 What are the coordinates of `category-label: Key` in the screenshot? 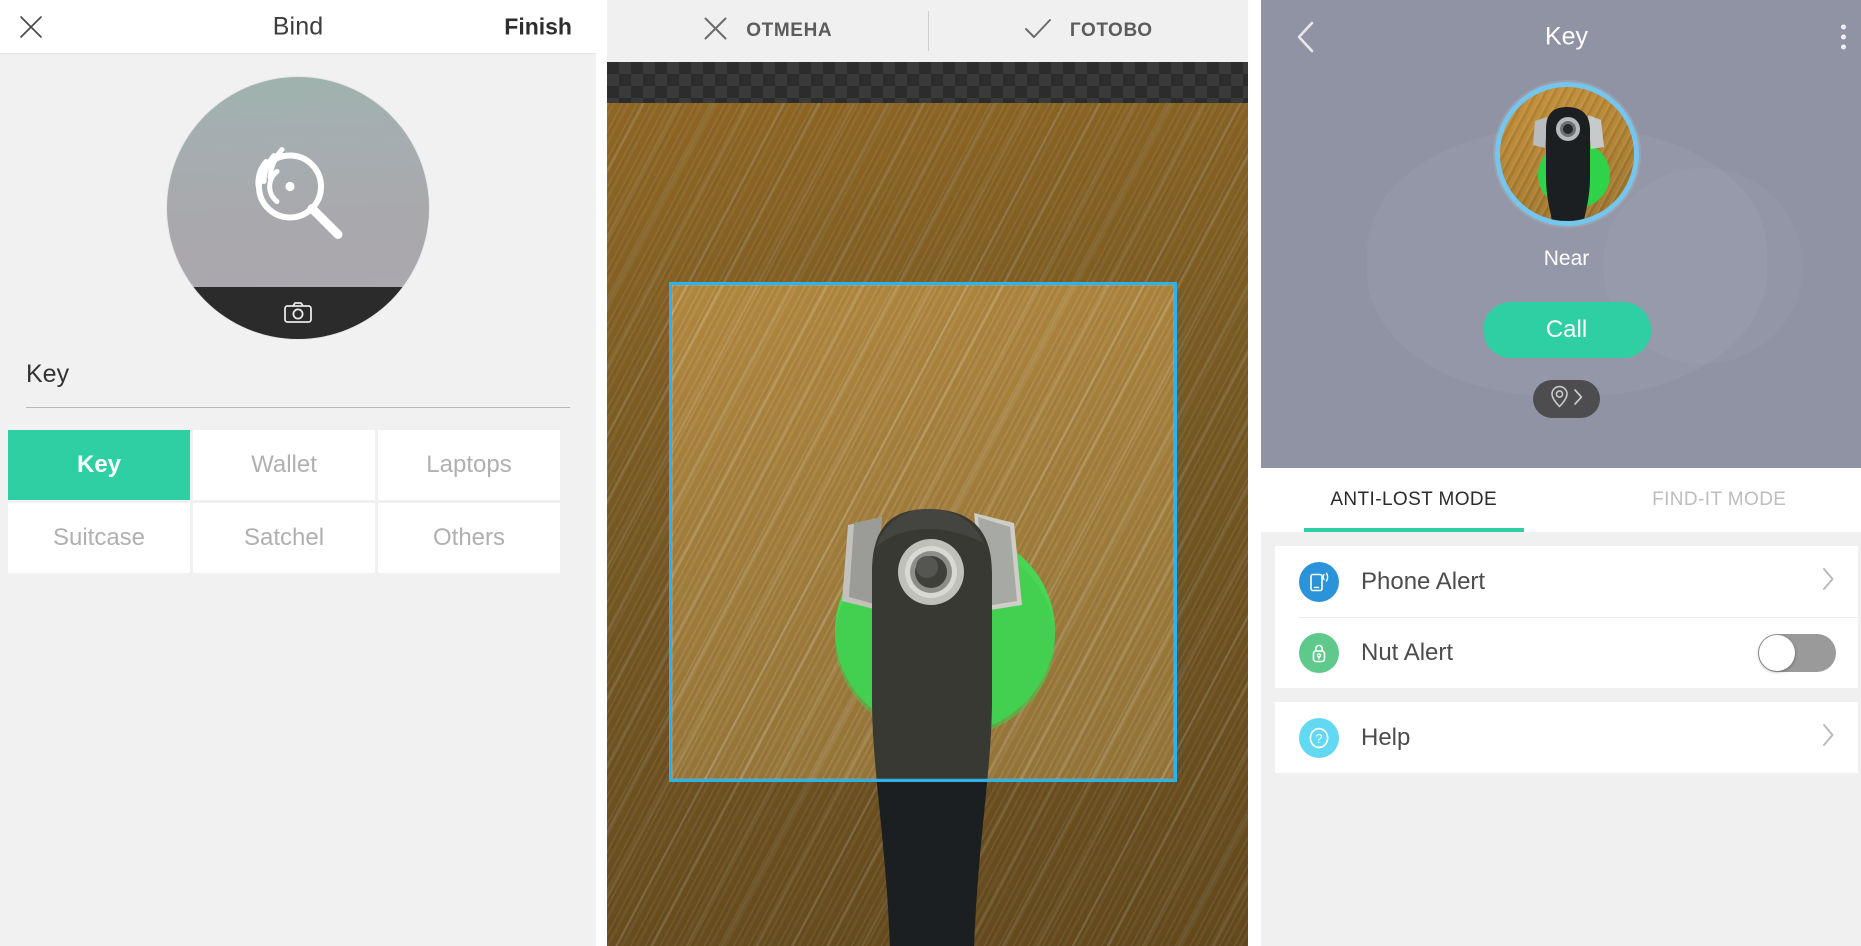 It's located at (99, 464).